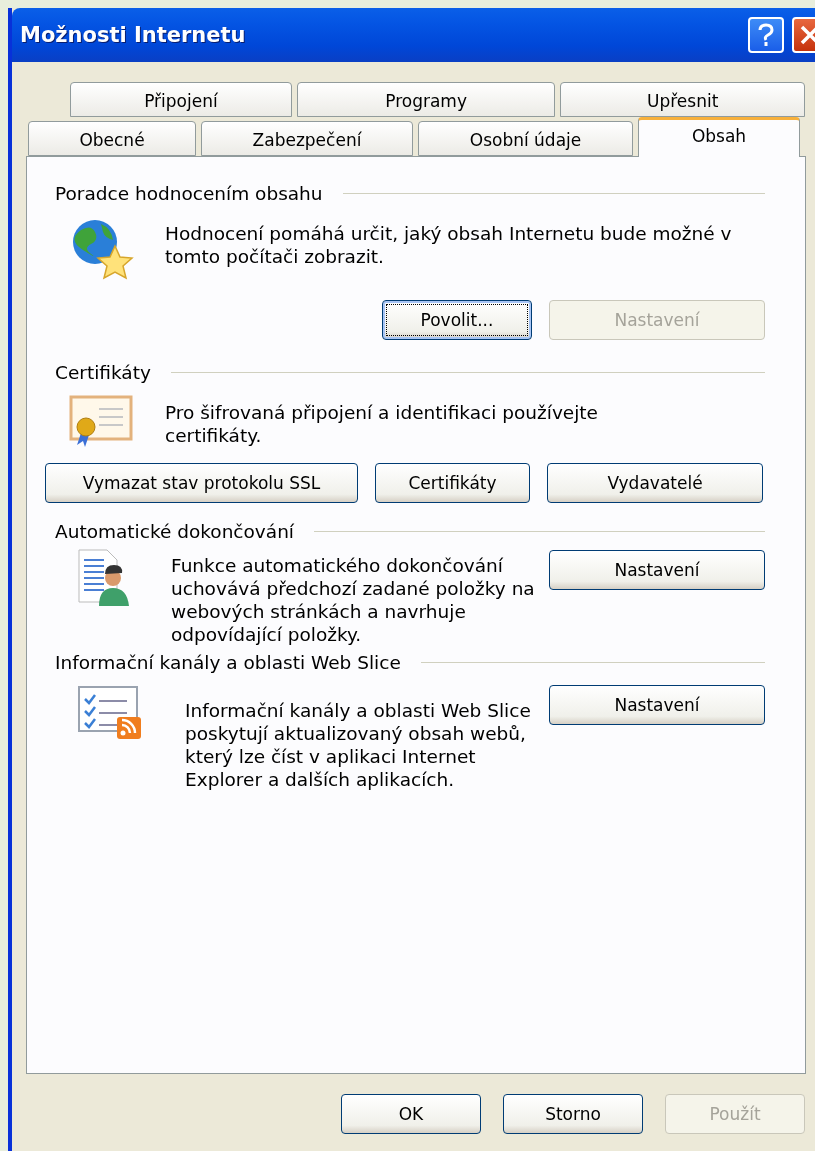  What do you see at coordinates (174, 531) in the screenshot?
I see `section-heading: Automatické dokončování` at bounding box center [174, 531].